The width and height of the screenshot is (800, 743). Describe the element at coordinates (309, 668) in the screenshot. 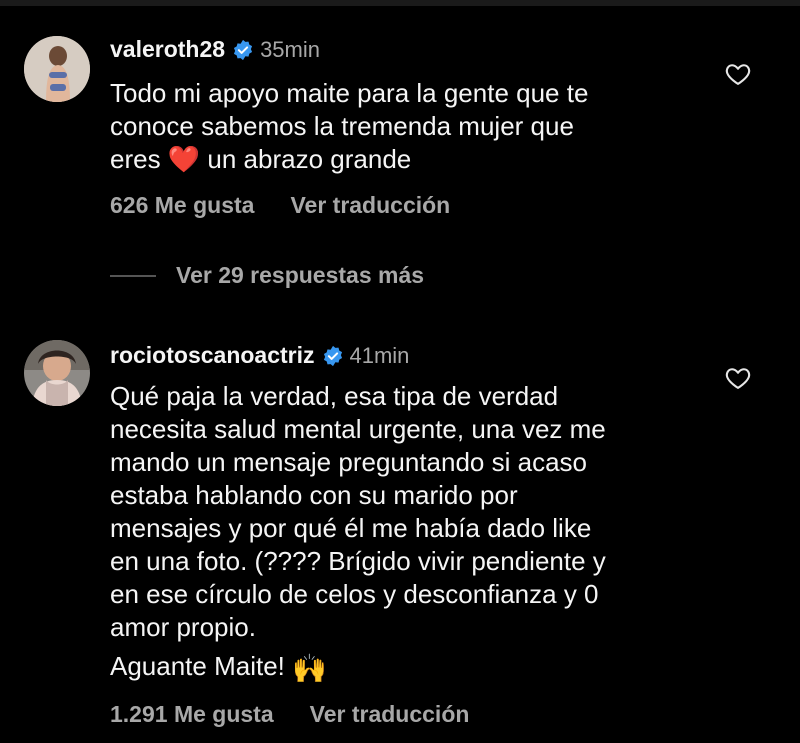

I see `raising-hands-emoji-icon: 🙌` at that location.